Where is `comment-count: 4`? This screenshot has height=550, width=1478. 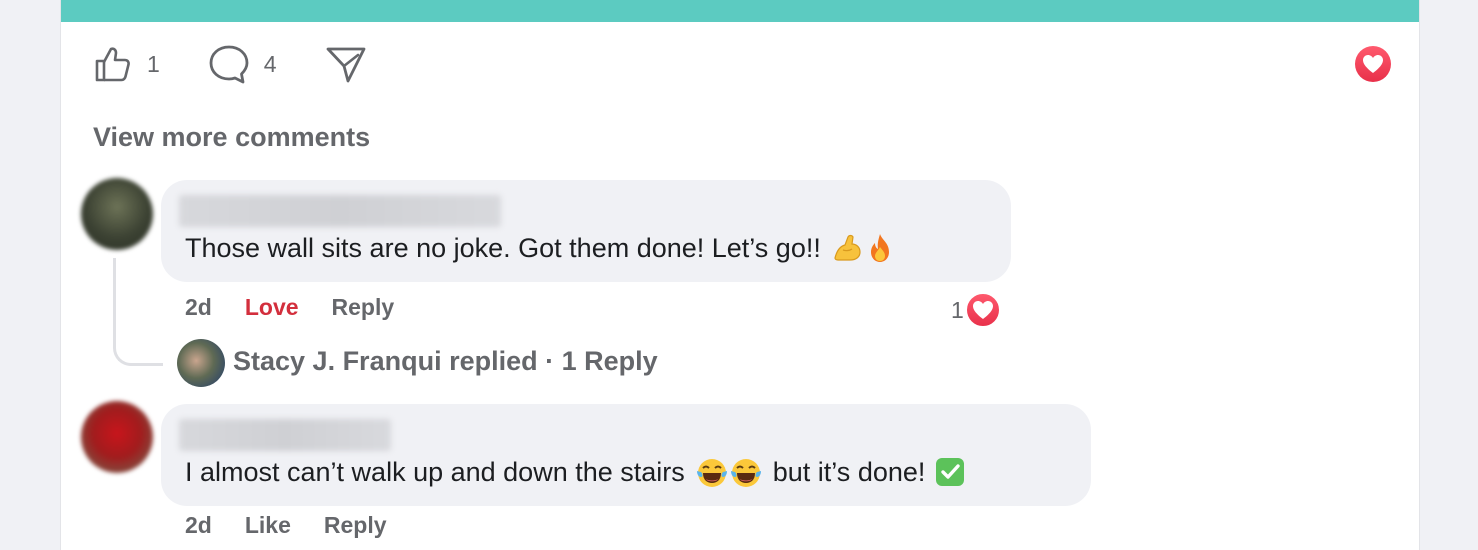
comment-count: 4 is located at coordinates (270, 63).